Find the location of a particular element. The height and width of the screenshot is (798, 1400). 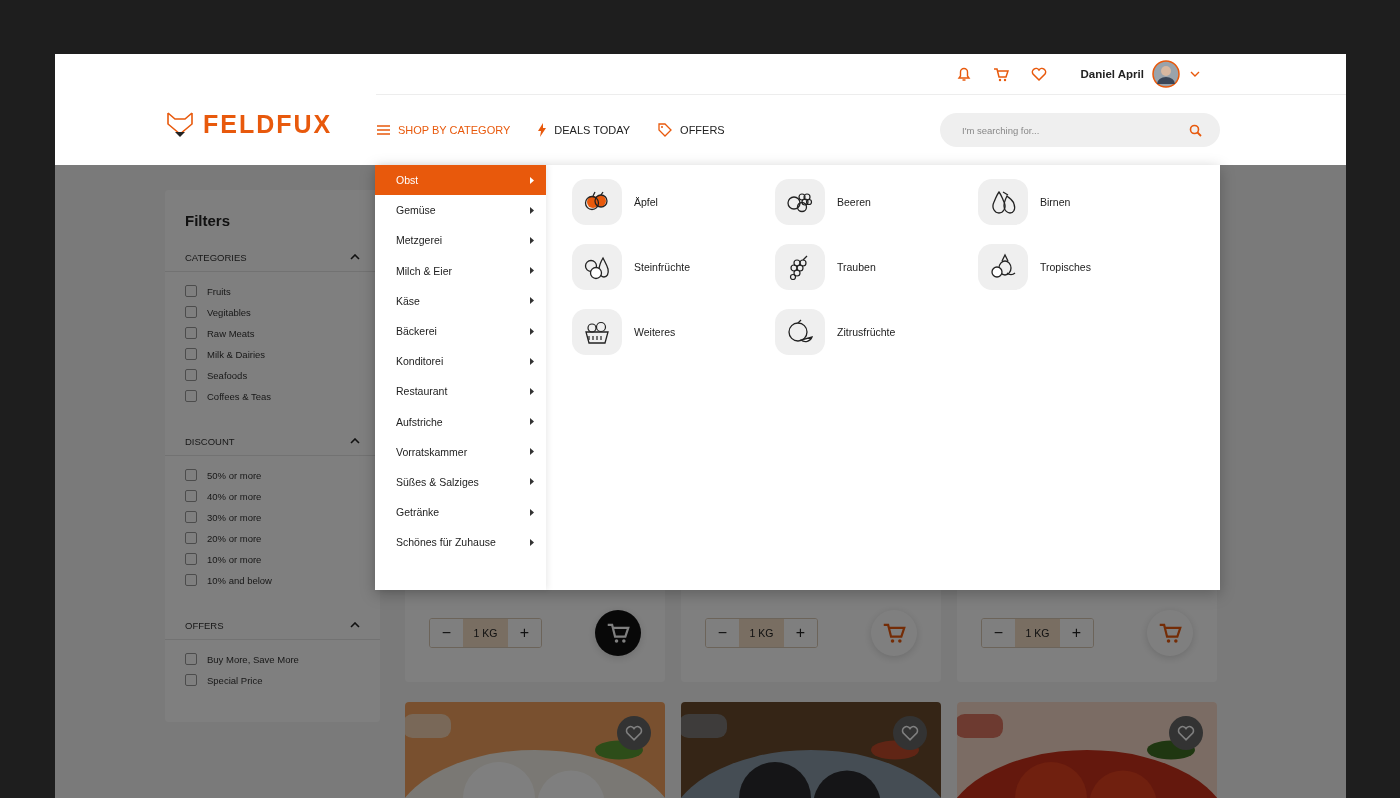

subcategory-link: Äpfel is located at coordinates (646, 202).